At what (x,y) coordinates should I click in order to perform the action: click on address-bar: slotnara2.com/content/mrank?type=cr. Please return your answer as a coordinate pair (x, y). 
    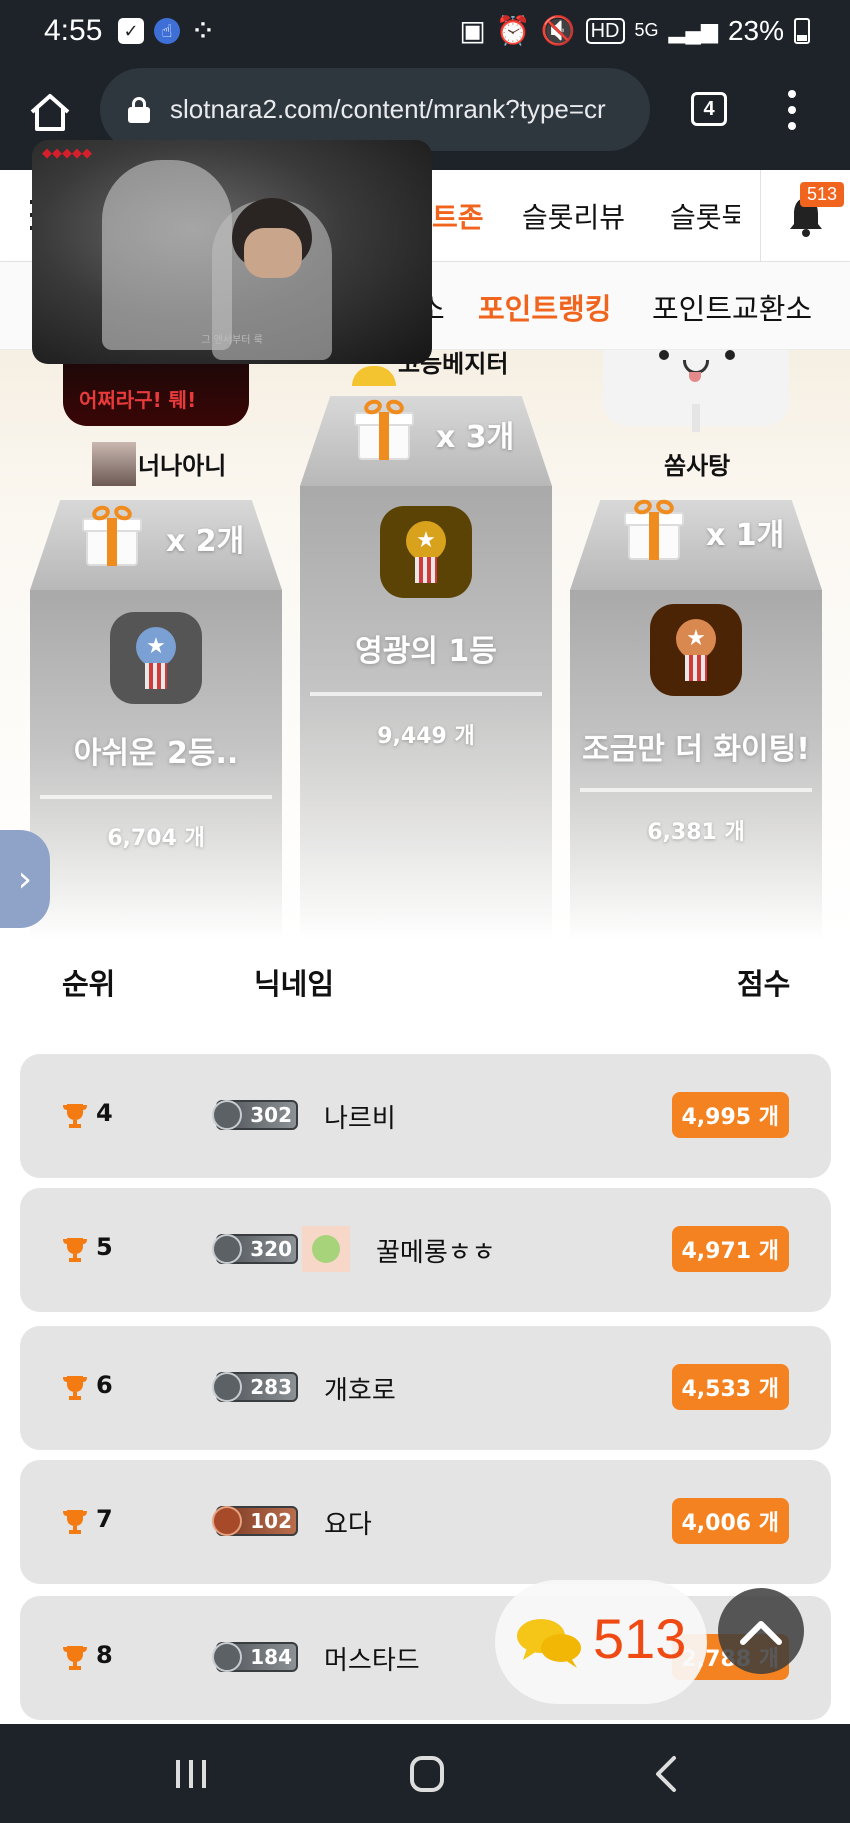
    Looking at the image, I should click on (375, 109).